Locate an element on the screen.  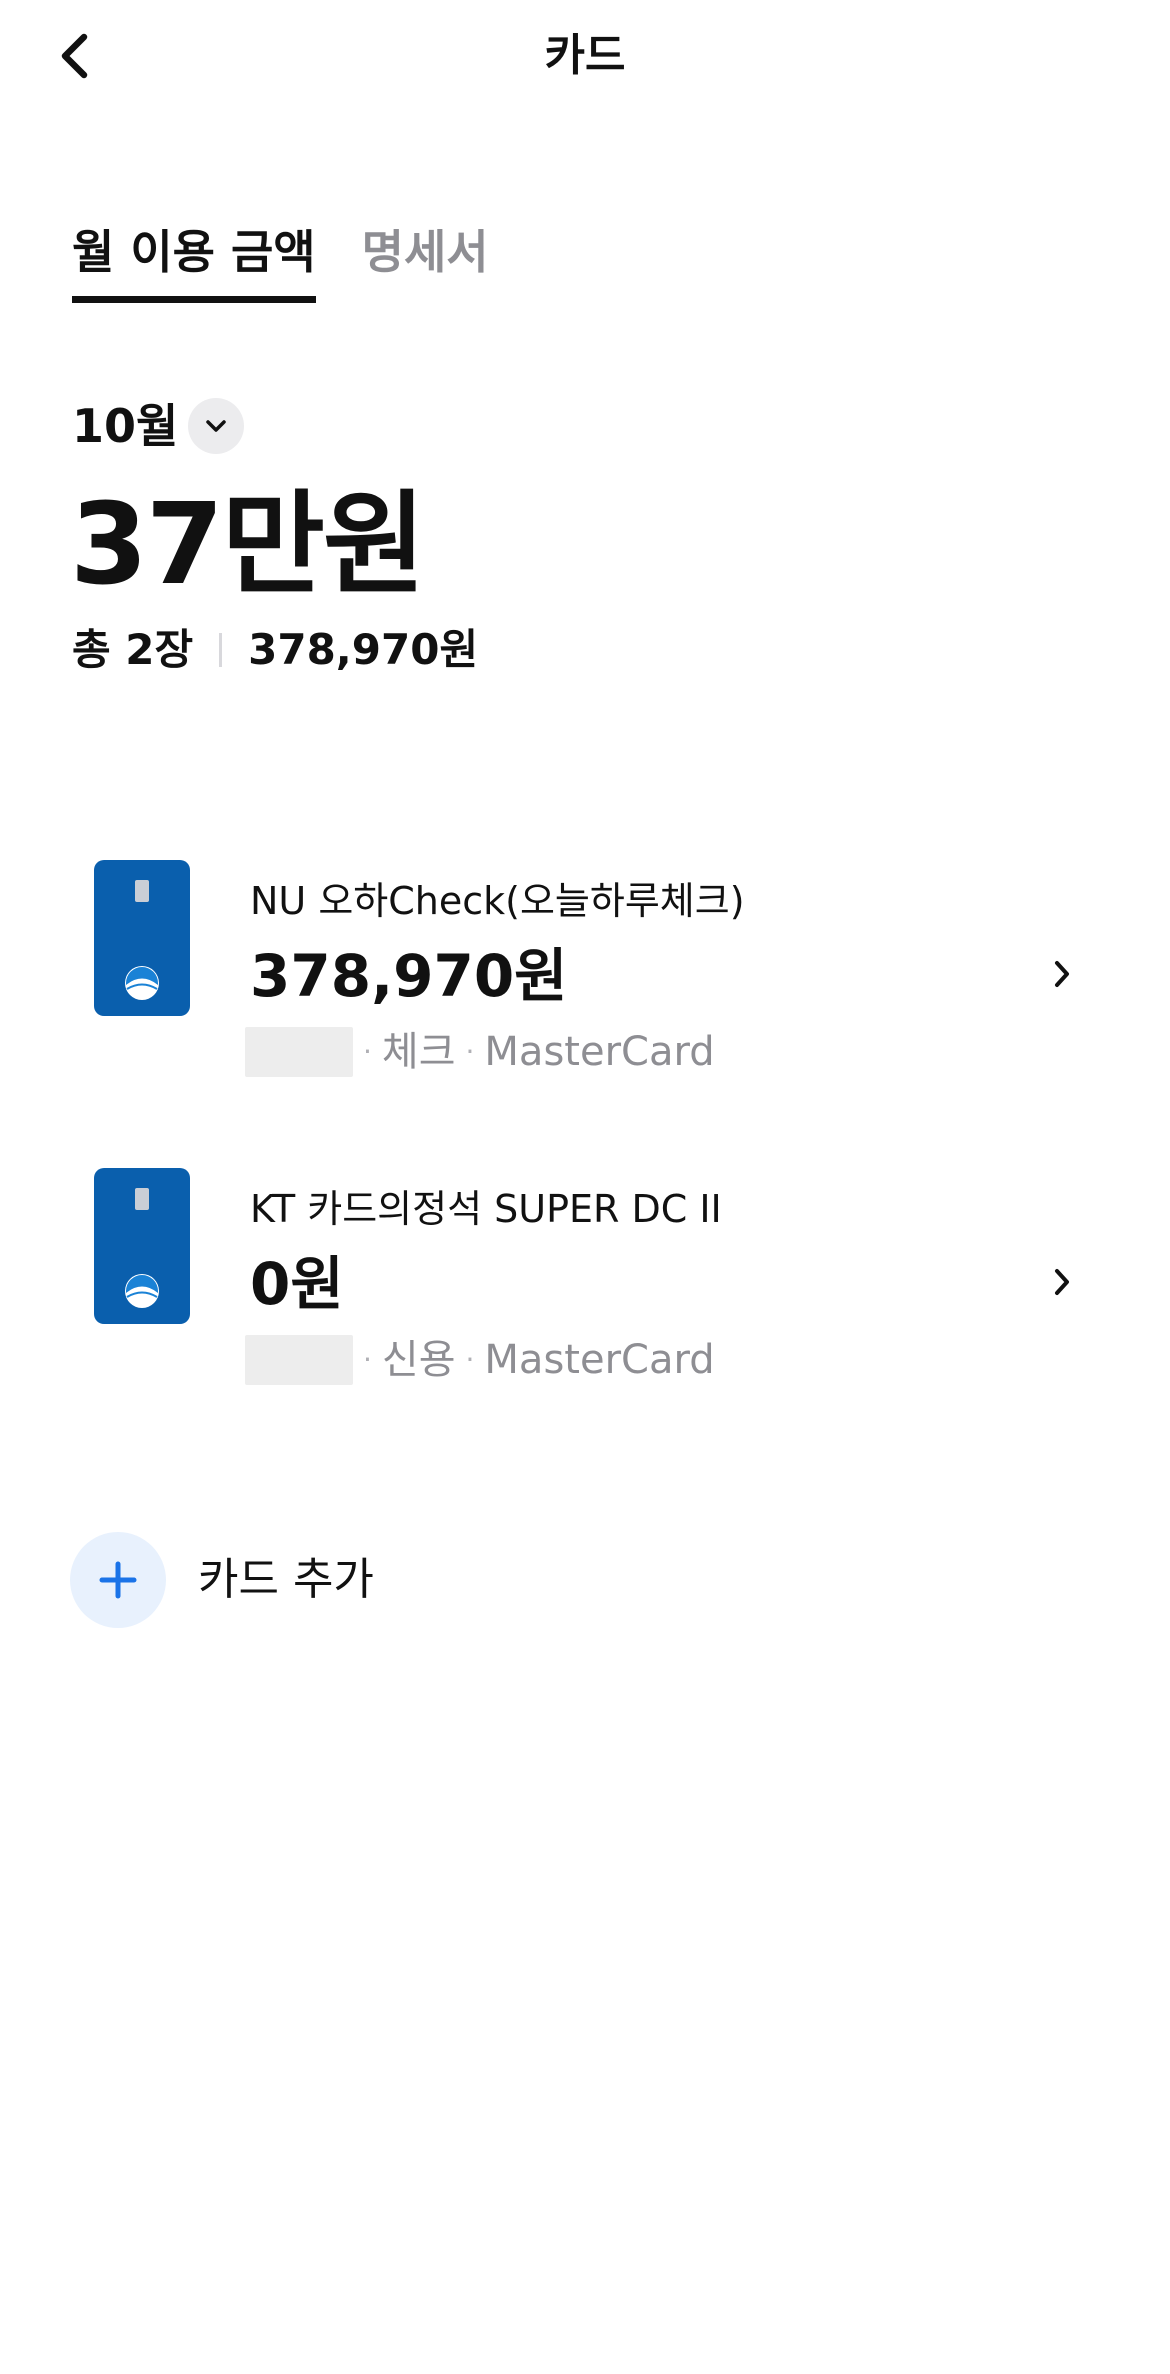
card-type: 체크 is located at coordinates (418, 1052).